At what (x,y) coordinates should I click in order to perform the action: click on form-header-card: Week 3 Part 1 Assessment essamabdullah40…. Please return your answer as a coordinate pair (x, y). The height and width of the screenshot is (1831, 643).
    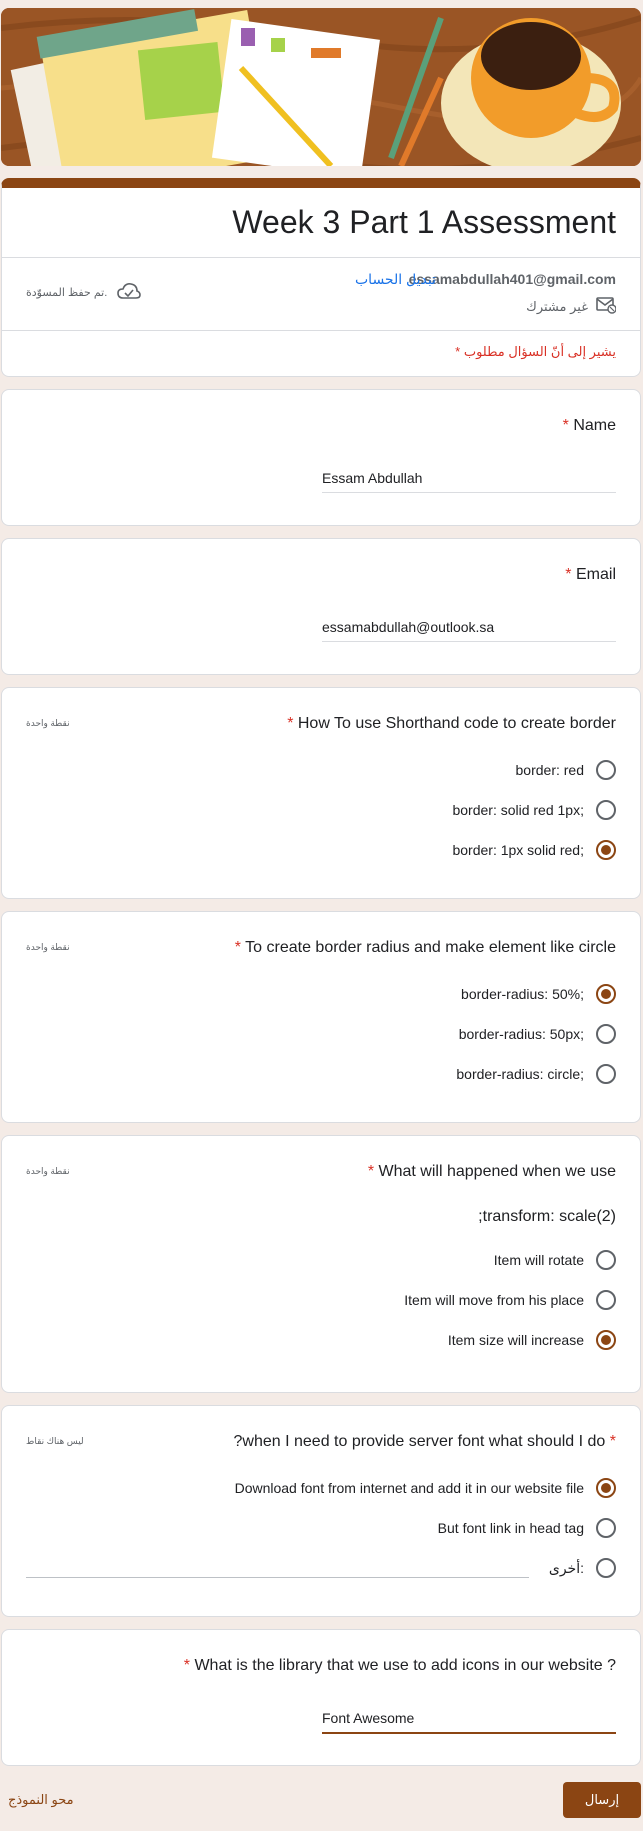
    Looking at the image, I should click on (321, 277).